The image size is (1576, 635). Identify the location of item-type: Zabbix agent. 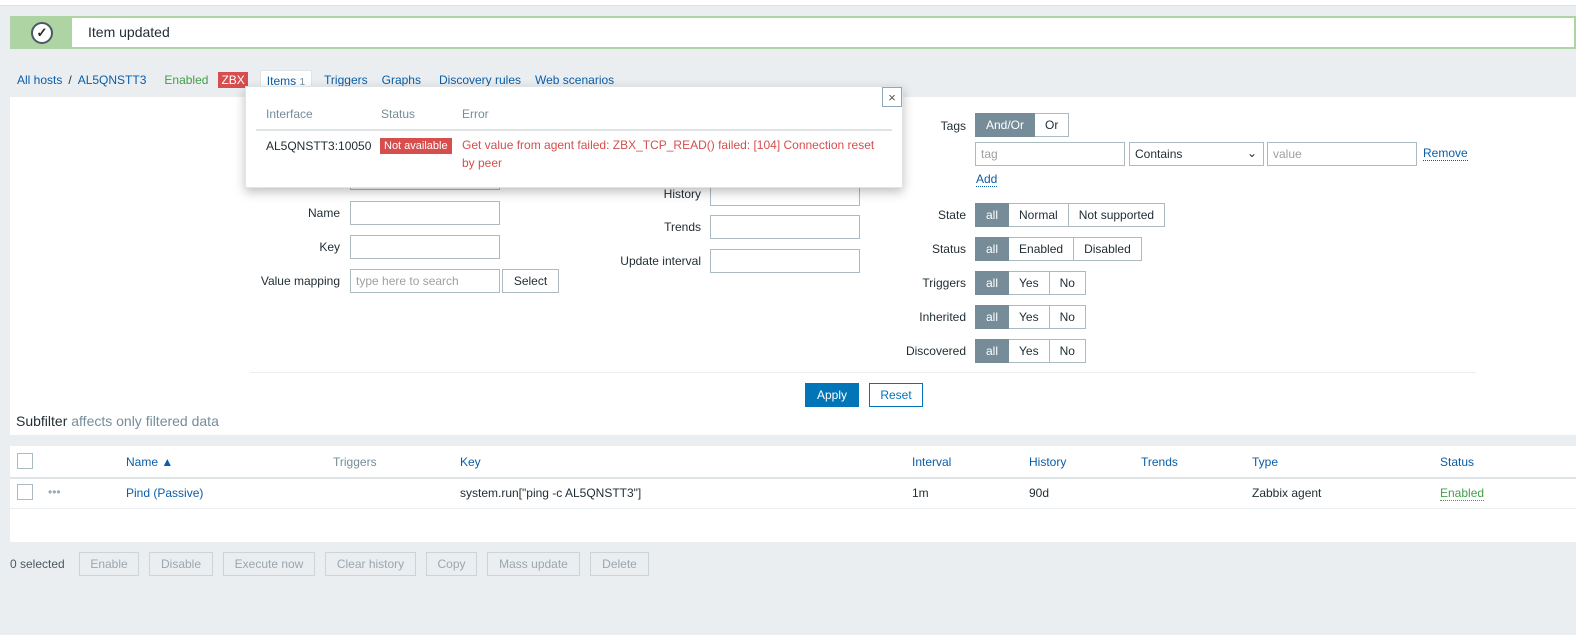
(1287, 493).